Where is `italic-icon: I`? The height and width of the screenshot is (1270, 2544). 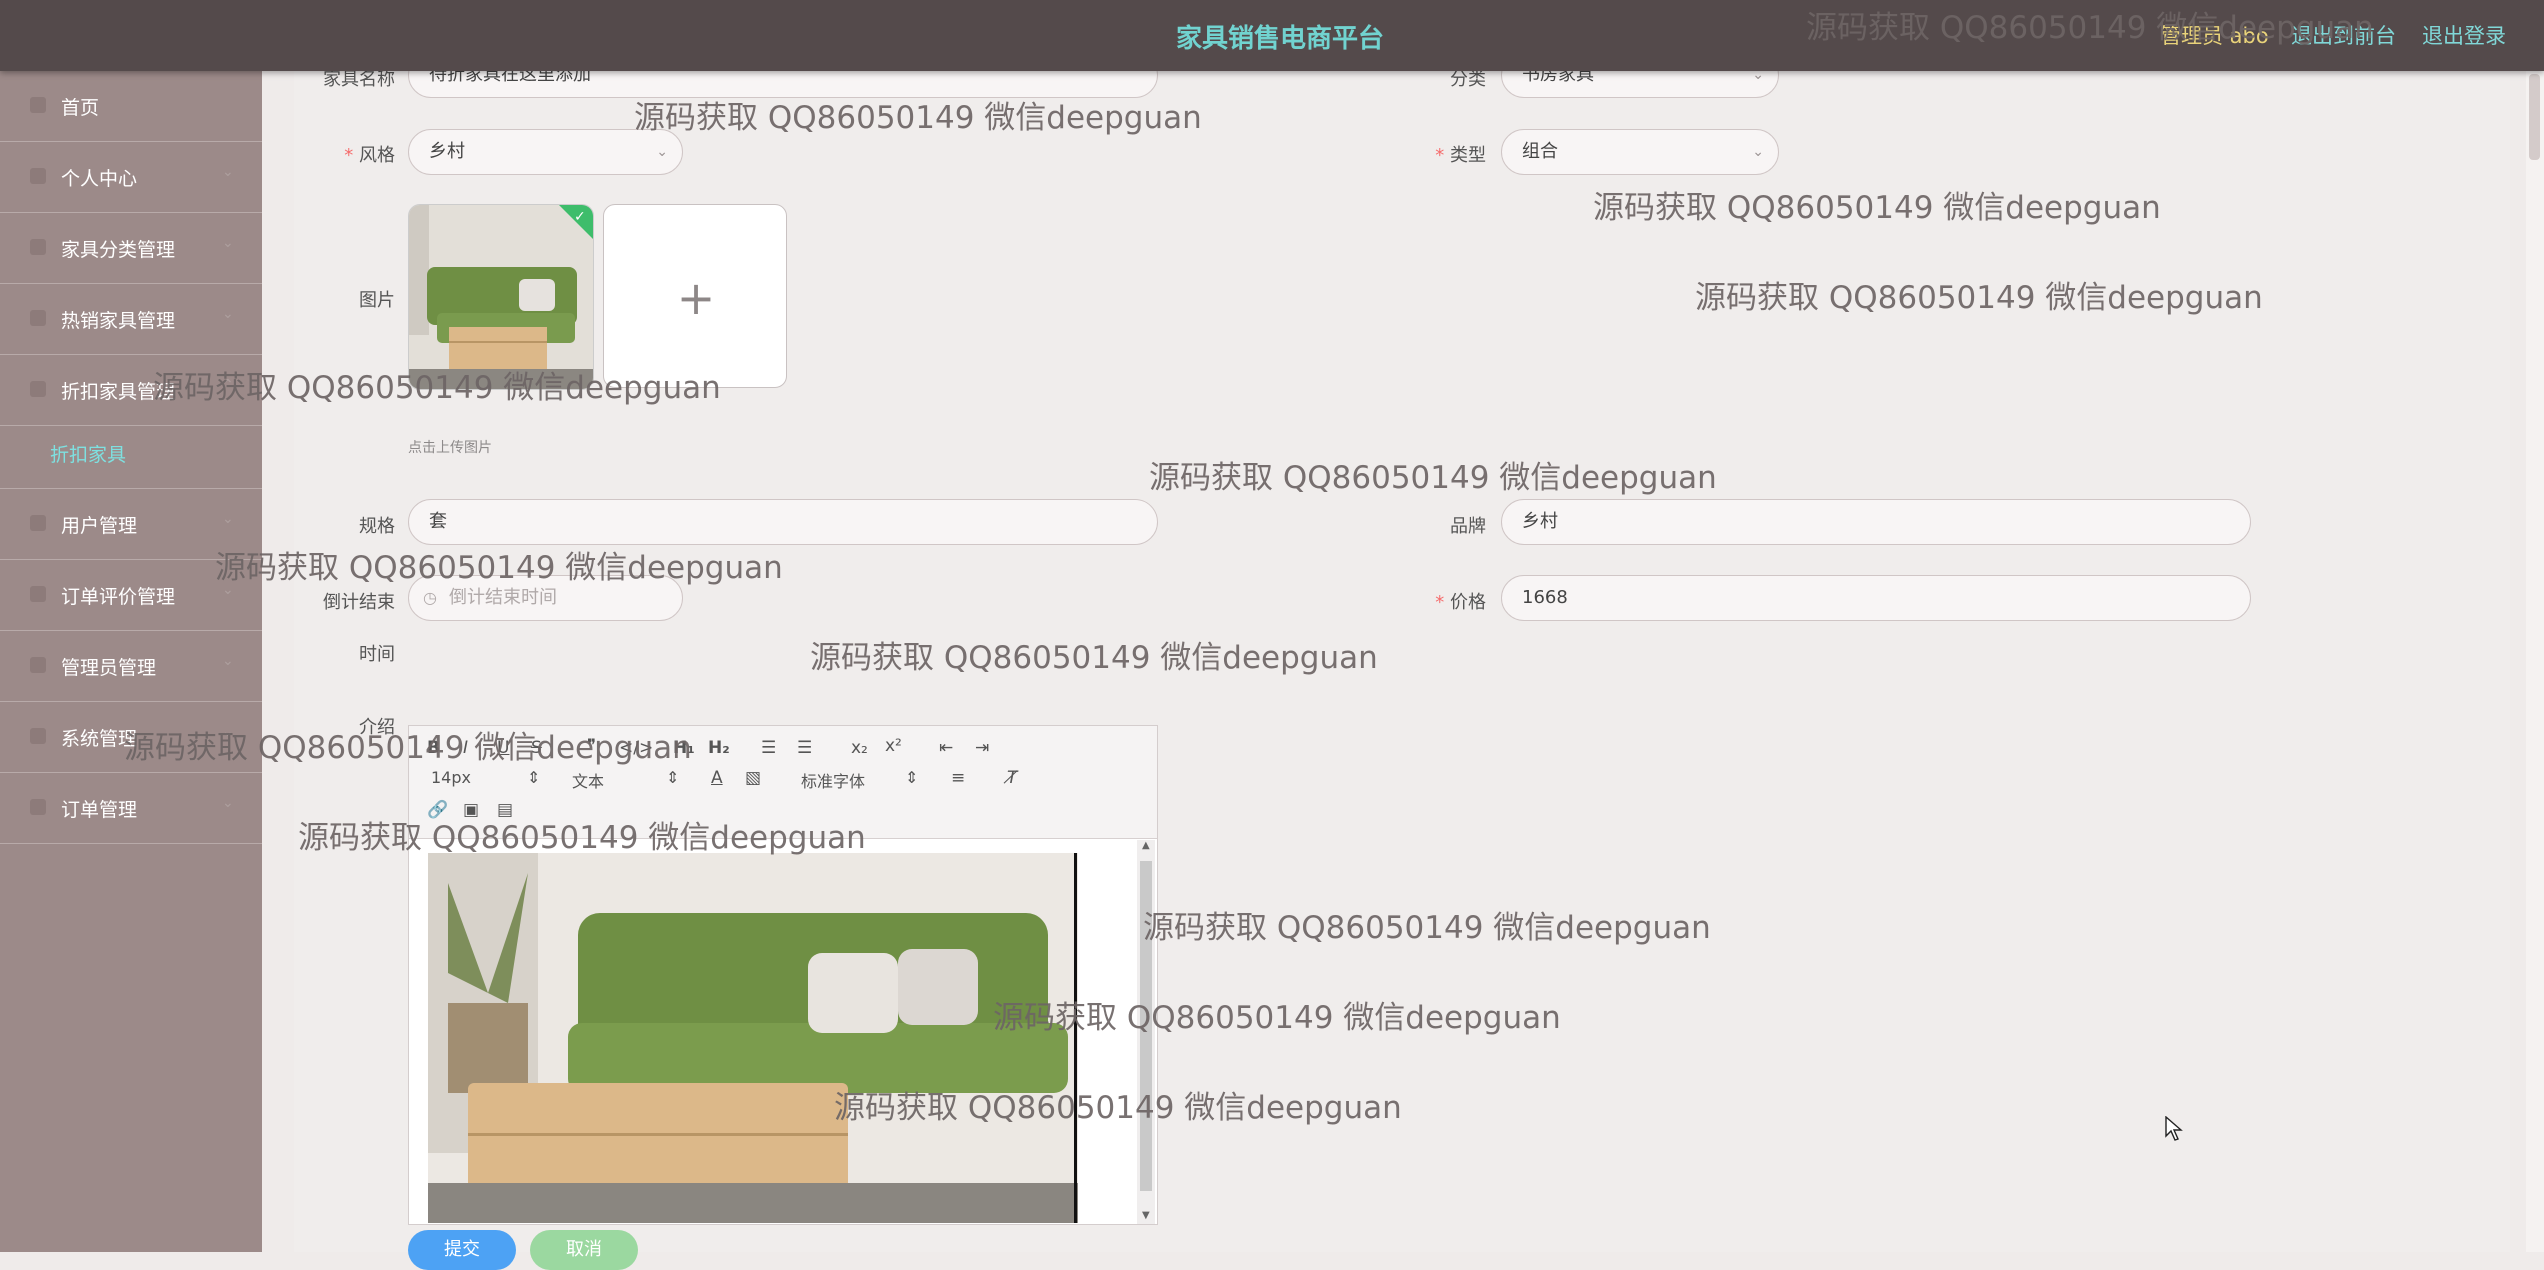 italic-icon: I is located at coordinates (465, 748).